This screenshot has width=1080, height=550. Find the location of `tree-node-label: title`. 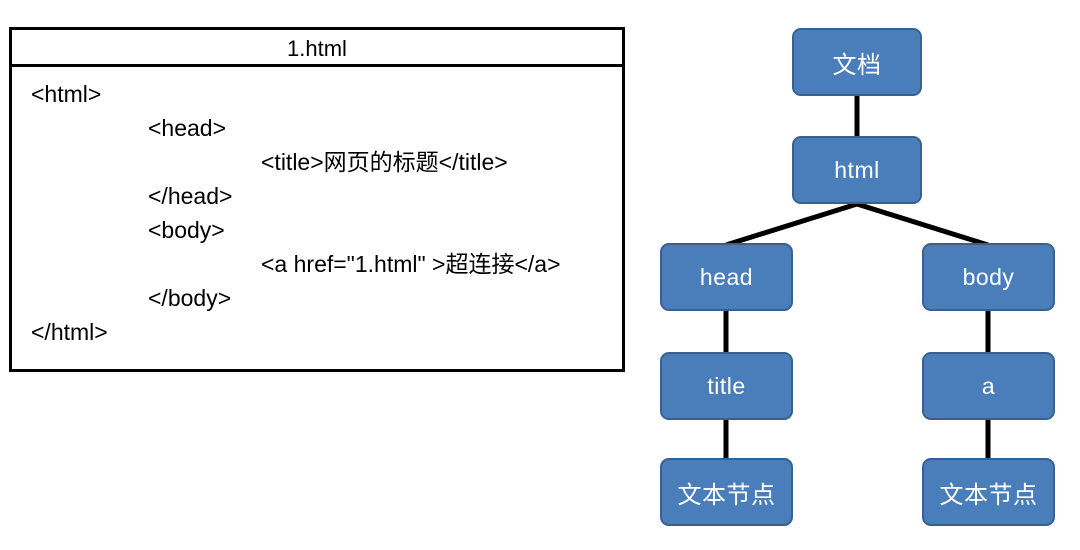

tree-node-label: title is located at coordinates (726, 385).